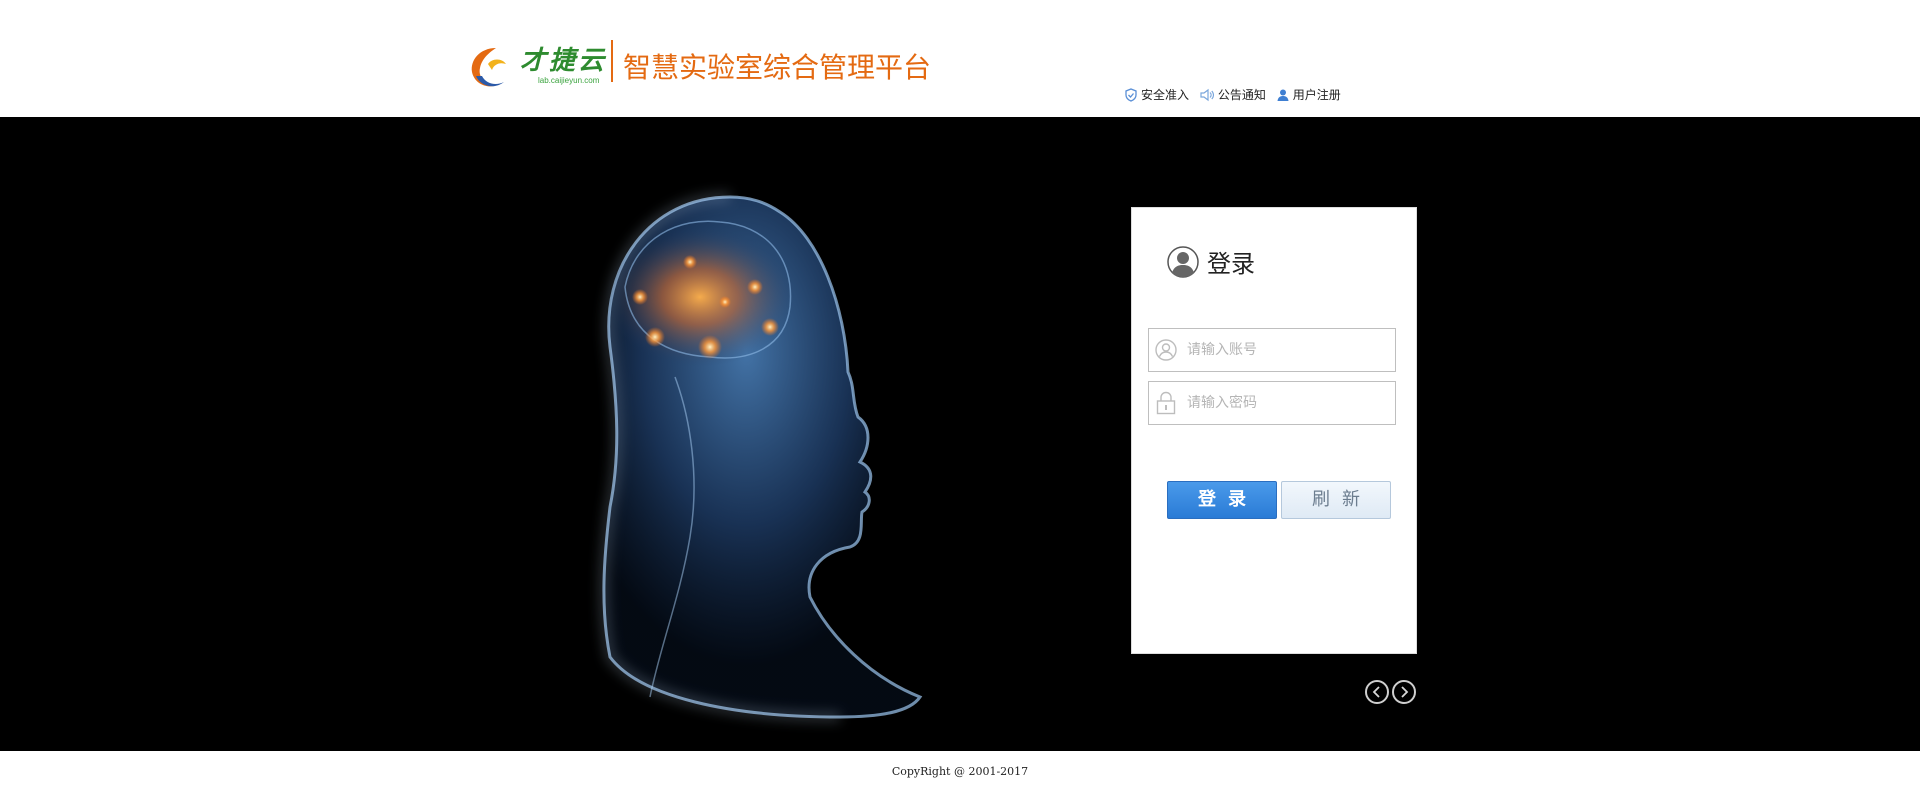  I want to click on link-announcements: 公告通知, so click(1232, 94).